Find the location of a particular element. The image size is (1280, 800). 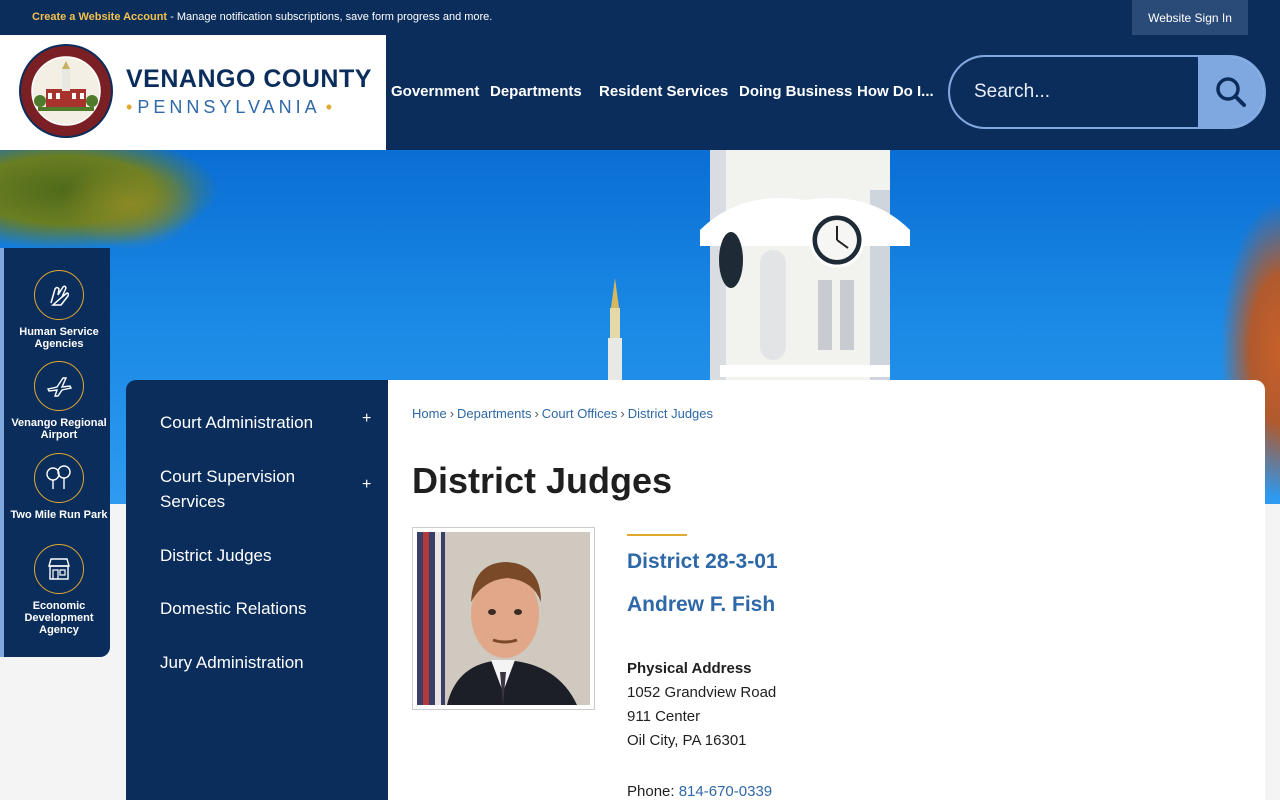

judge-portrait-image is located at coordinates (503, 618).